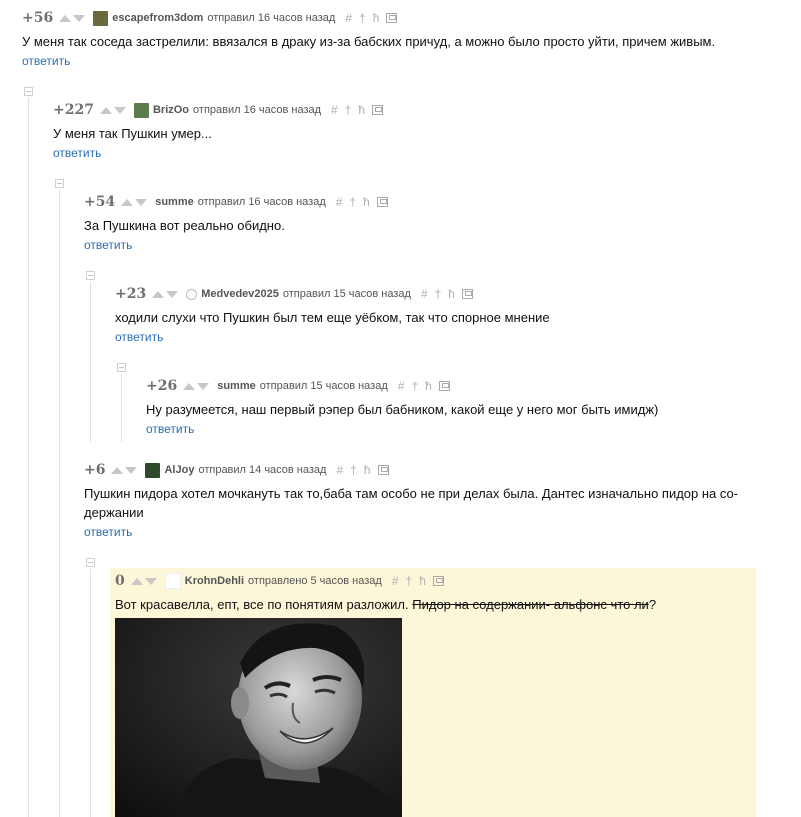 This screenshot has width=801, height=817. Describe the element at coordinates (214, 581) in the screenshot. I see `comment-author: KrohnDehli` at that location.